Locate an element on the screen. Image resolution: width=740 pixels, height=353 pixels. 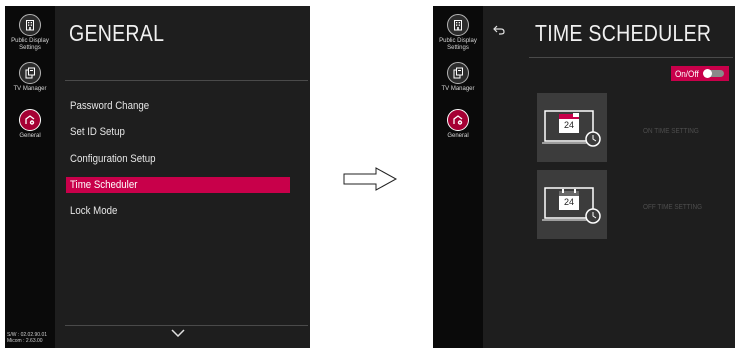
toggle-switch is located at coordinates (713, 73).